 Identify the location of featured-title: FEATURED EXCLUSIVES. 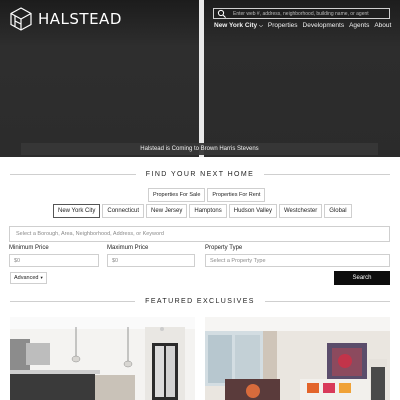
(200, 301).